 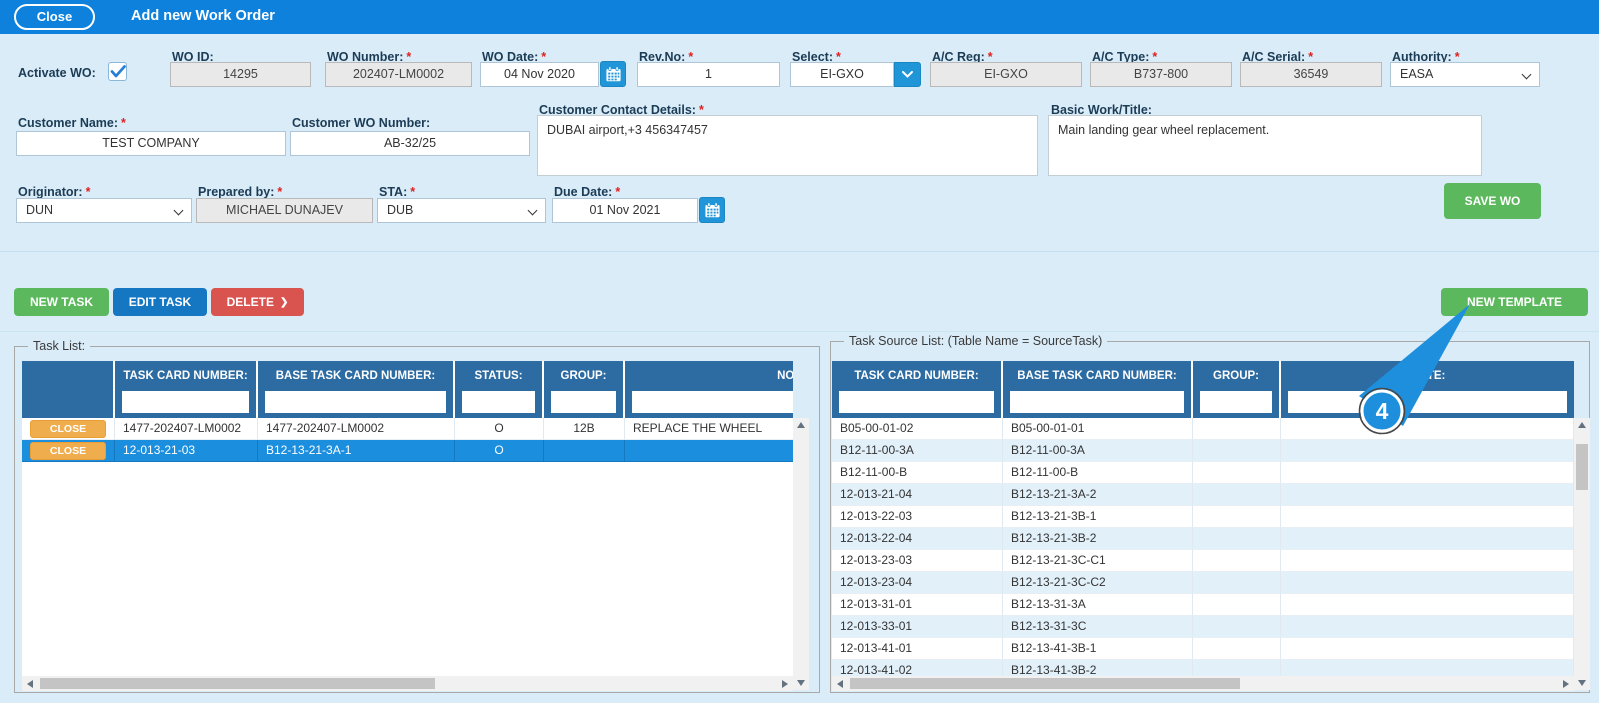 I want to click on wo-date-field: 04 Nov 2020, so click(x=539, y=74).